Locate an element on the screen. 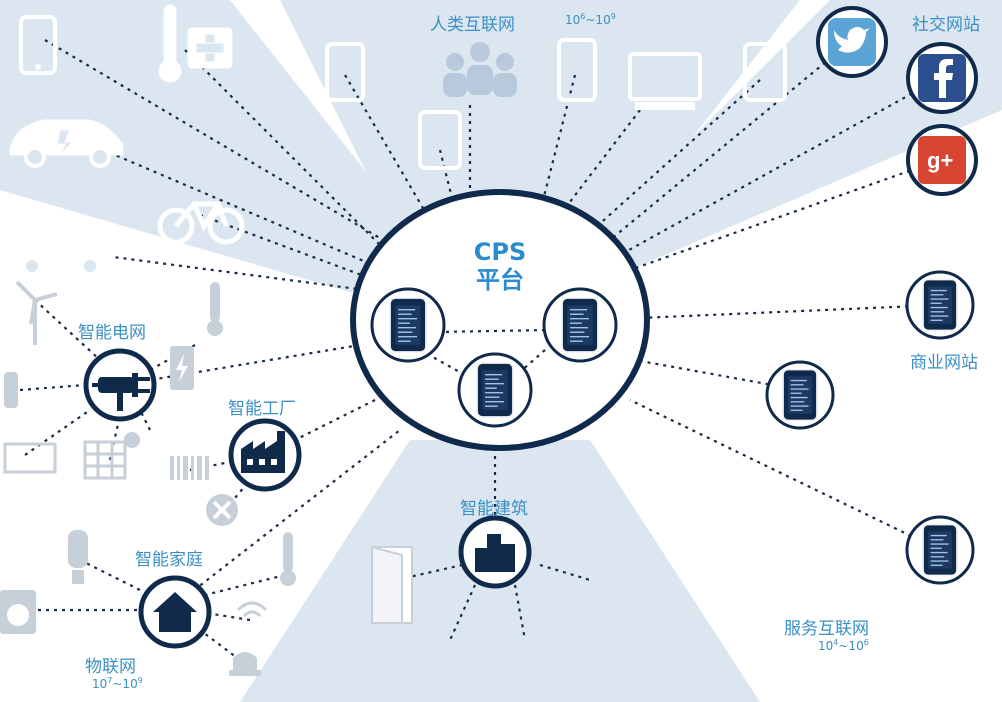 Image resolution: width=1002 pixels, height=702 pixels. google-plus-icon: g+ is located at coordinates (942, 160).